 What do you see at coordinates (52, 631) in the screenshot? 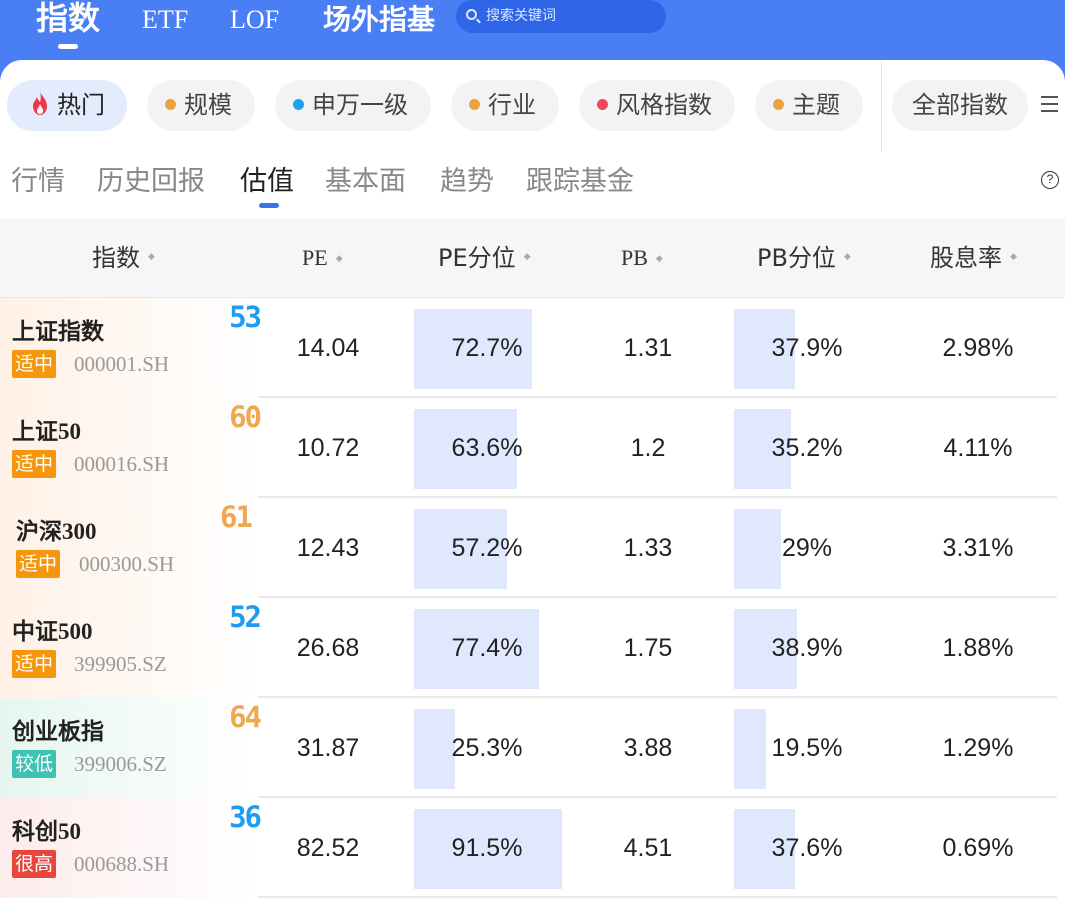
I see `index-name: 中证500` at bounding box center [52, 631].